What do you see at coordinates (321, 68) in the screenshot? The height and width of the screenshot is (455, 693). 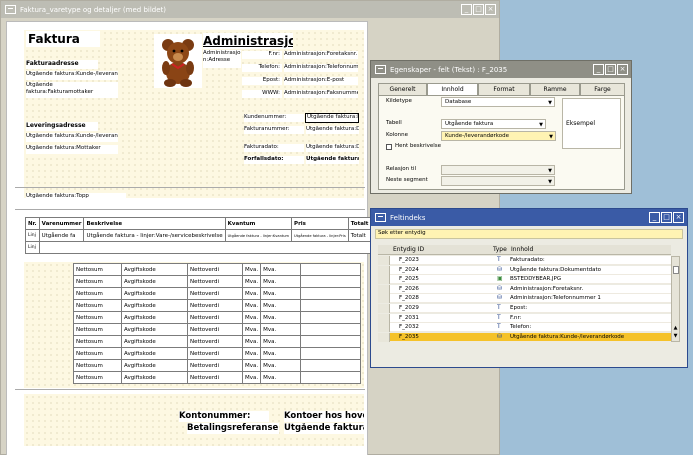 I see `admin-value-phone: Administrasjon:Telefonnummer 1` at bounding box center [321, 68].